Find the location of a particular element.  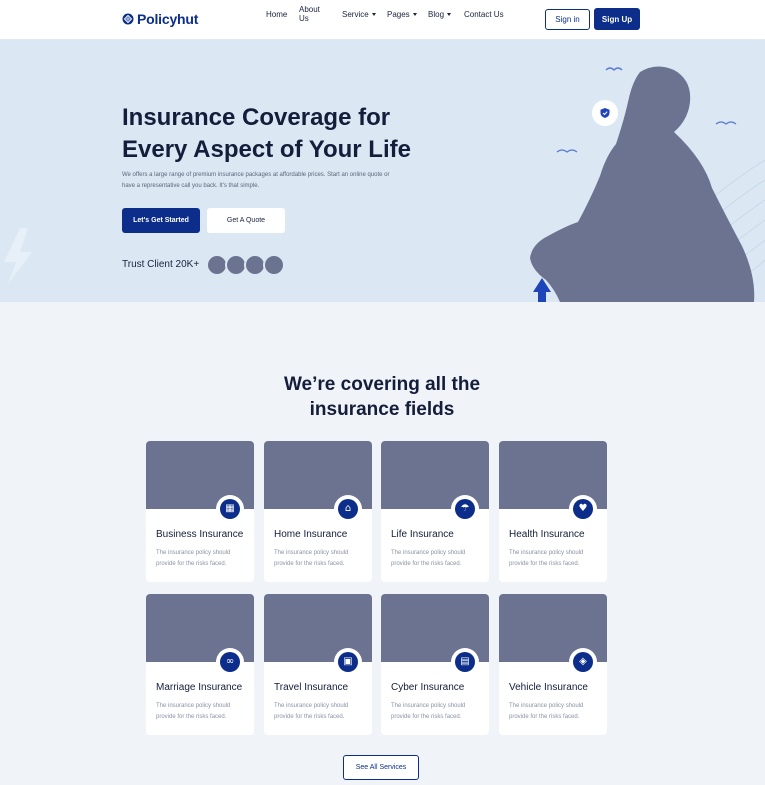

luggage-shield-icon: ▣ is located at coordinates (348, 662).